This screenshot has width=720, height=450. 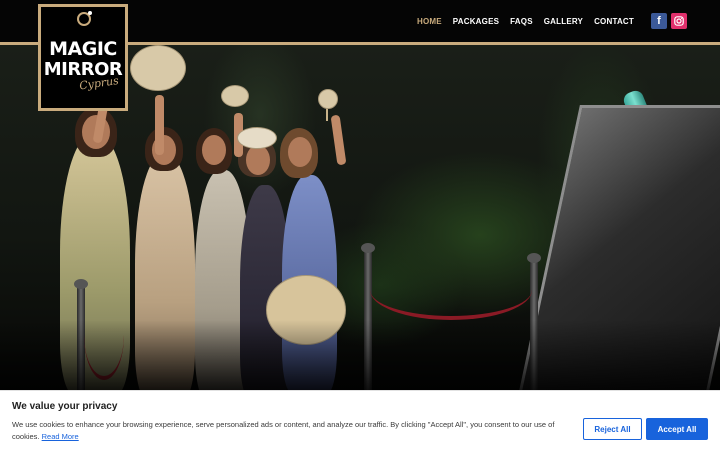 I want to click on cookie-title: We value your privacy, so click(x=65, y=406).